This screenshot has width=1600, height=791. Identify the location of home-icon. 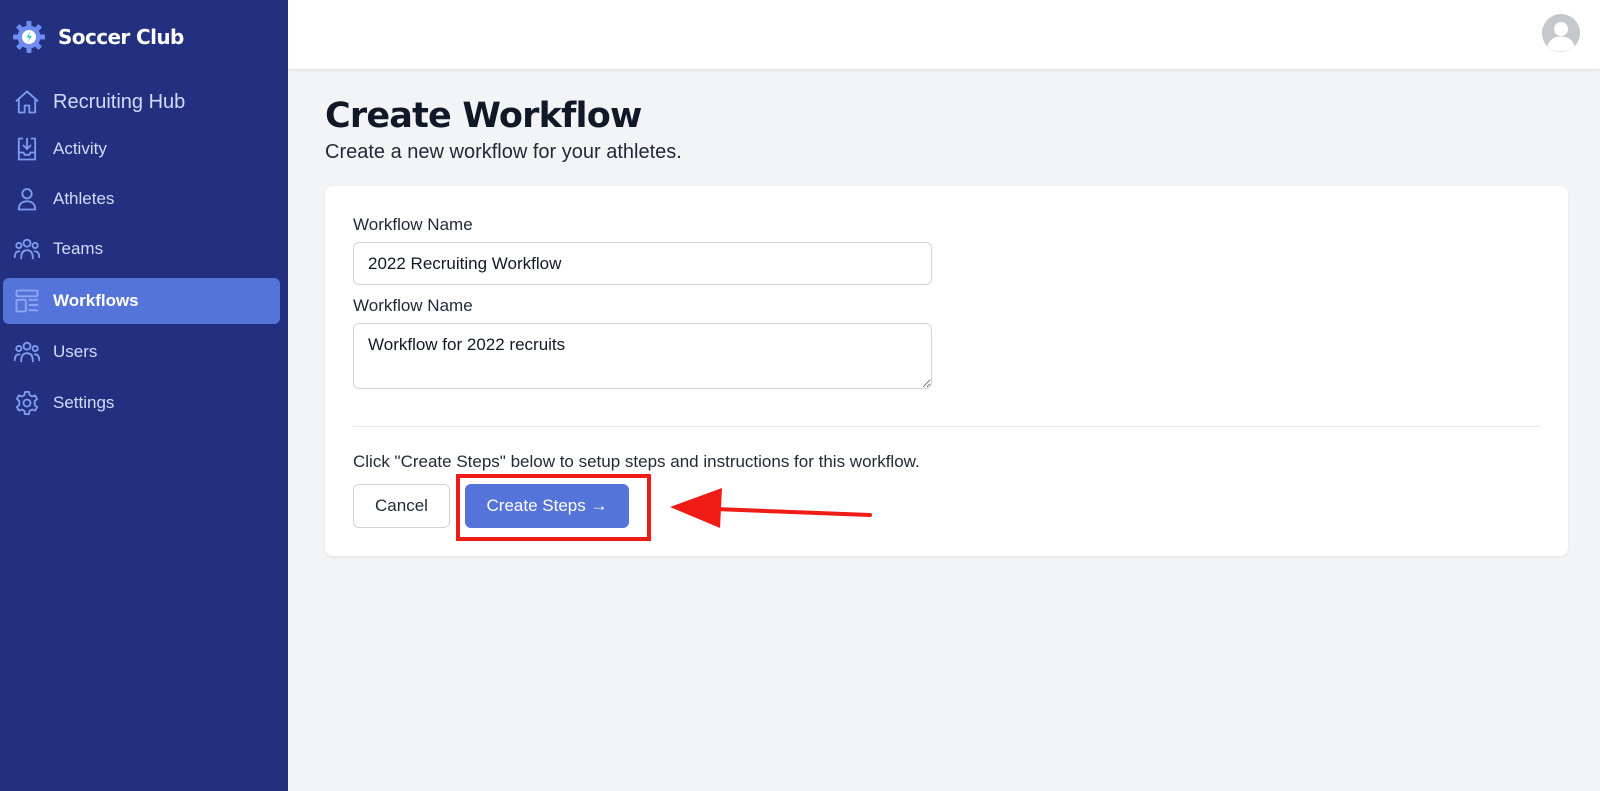
(27, 102).